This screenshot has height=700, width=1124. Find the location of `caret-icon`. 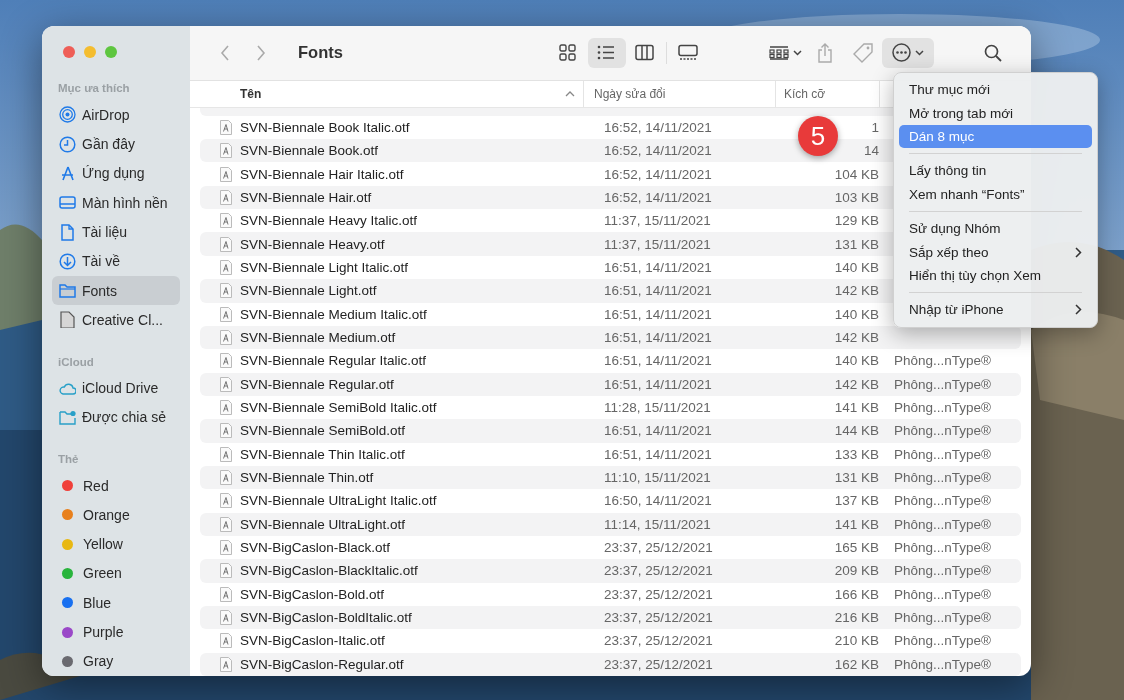

caret-icon is located at coordinates (919, 52).